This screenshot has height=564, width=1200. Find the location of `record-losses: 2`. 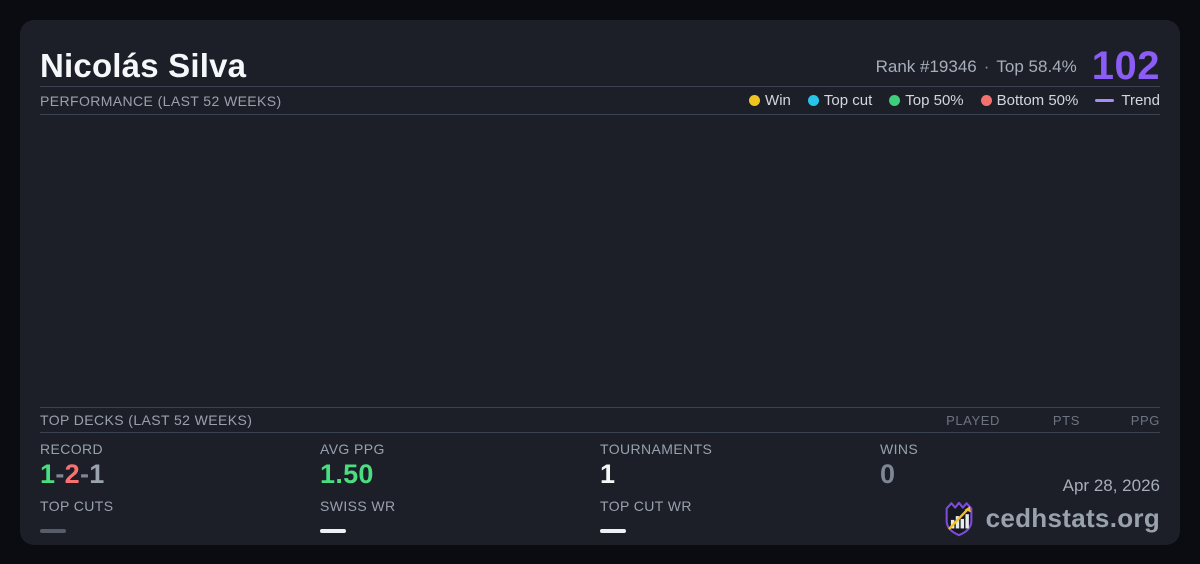

record-losses: 2 is located at coordinates (72, 474).